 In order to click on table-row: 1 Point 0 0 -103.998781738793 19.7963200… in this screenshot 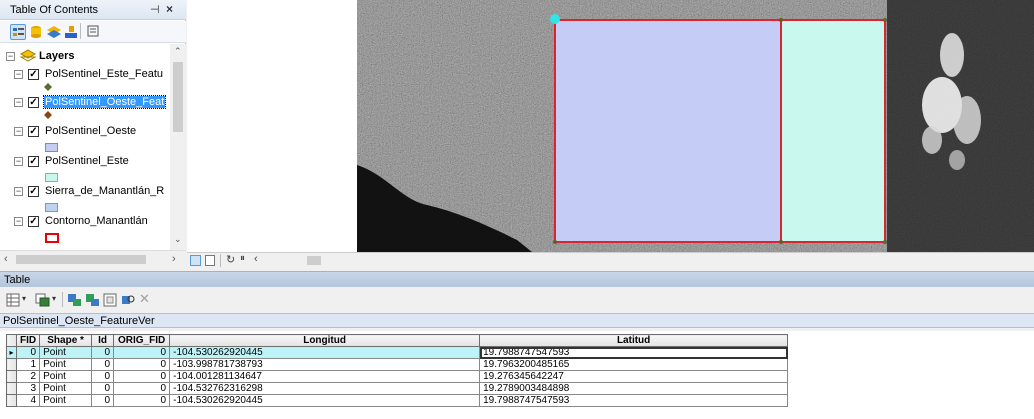, I will do `click(397, 364)`.